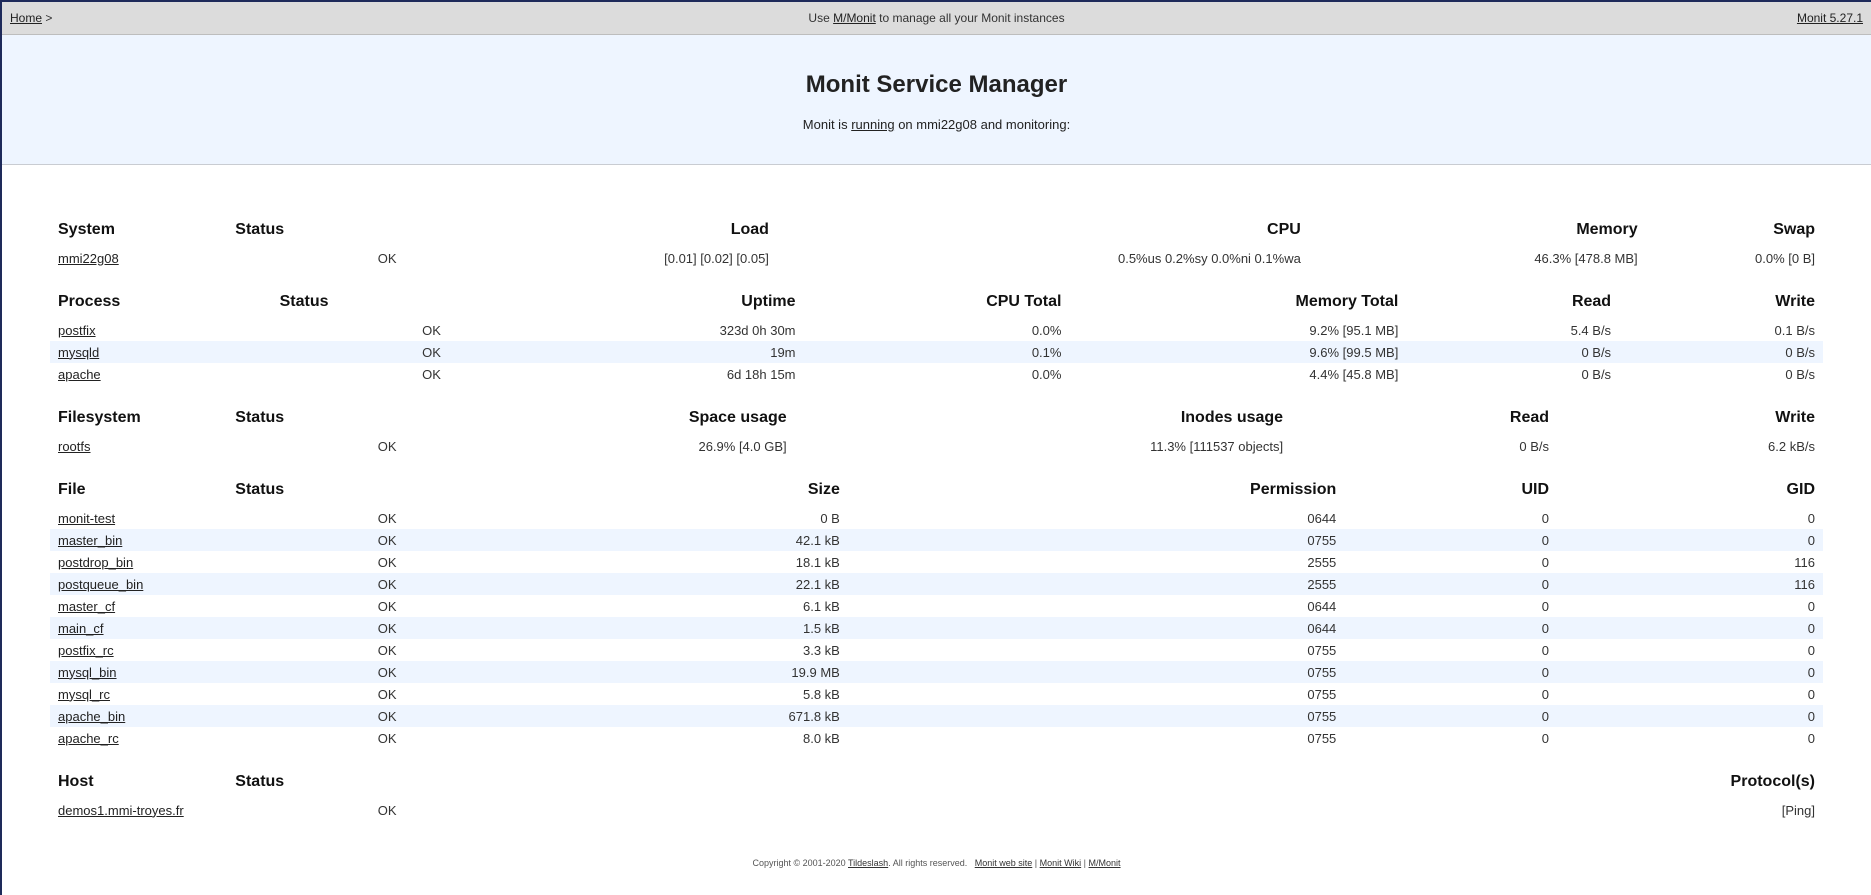 The height and width of the screenshot is (895, 1871). I want to click on cpu-total-value: 0.0%, so click(936, 374).